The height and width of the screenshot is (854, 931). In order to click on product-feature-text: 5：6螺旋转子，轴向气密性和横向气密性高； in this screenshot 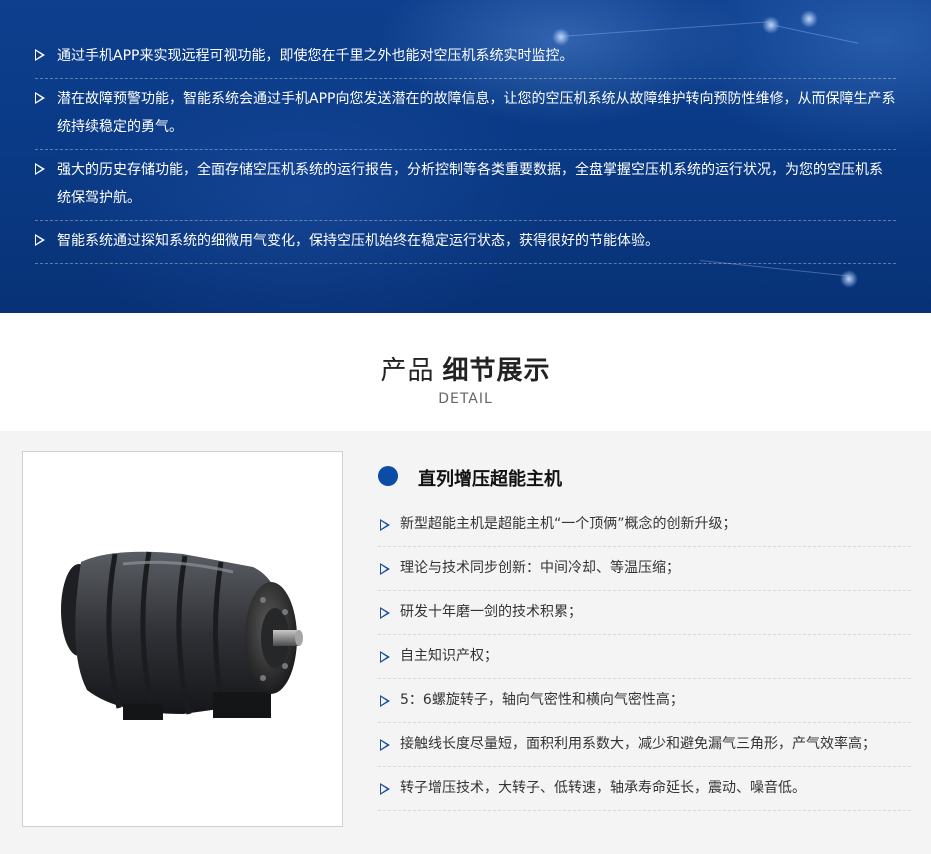, I will do `click(542, 700)`.